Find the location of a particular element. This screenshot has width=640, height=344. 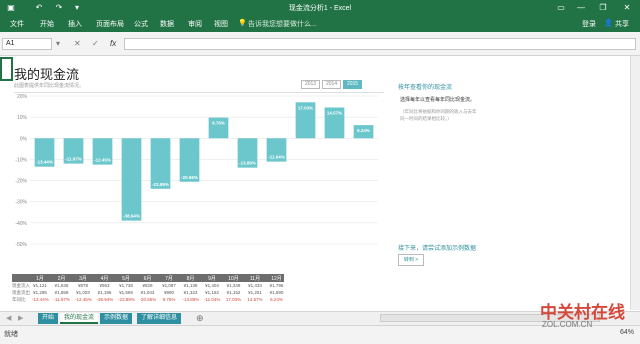

tab-review: 审阅 is located at coordinates (195, 24).